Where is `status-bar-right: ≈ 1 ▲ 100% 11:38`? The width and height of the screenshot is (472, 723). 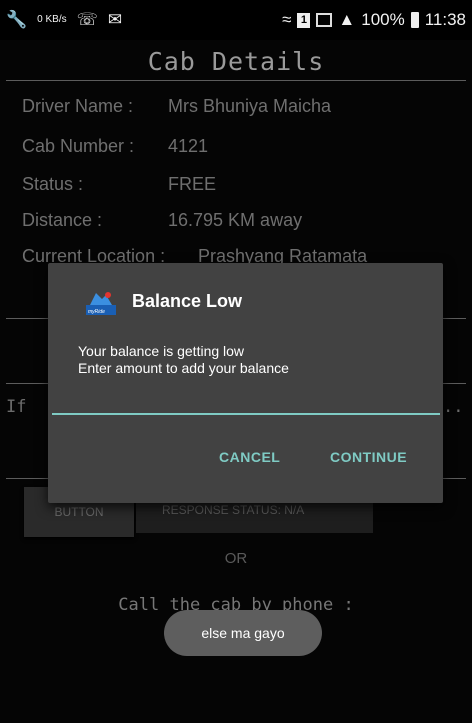
status-bar-right: ≈ 1 ▲ 100% 11:38 is located at coordinates (374, 20).